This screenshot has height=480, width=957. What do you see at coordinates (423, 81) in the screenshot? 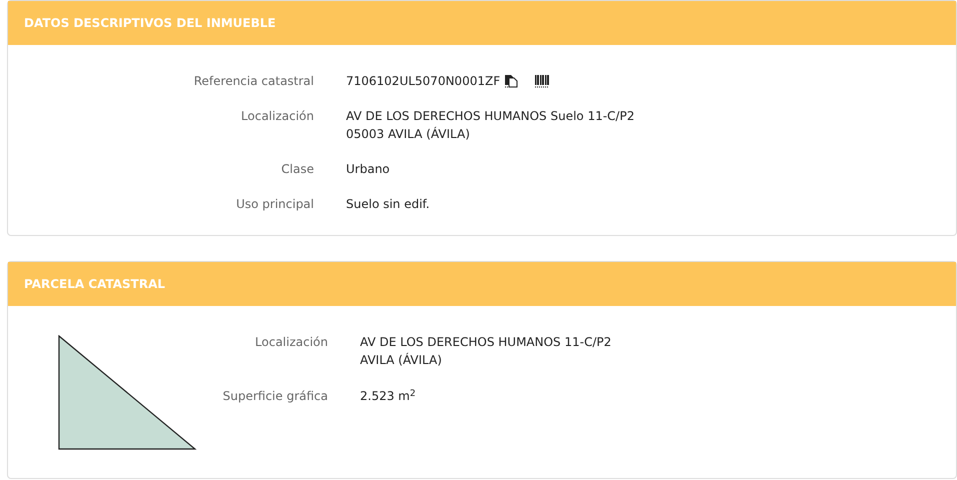
I see `field-value: 7106102UL5070N0001ZF` at bounding box center [423, 81].